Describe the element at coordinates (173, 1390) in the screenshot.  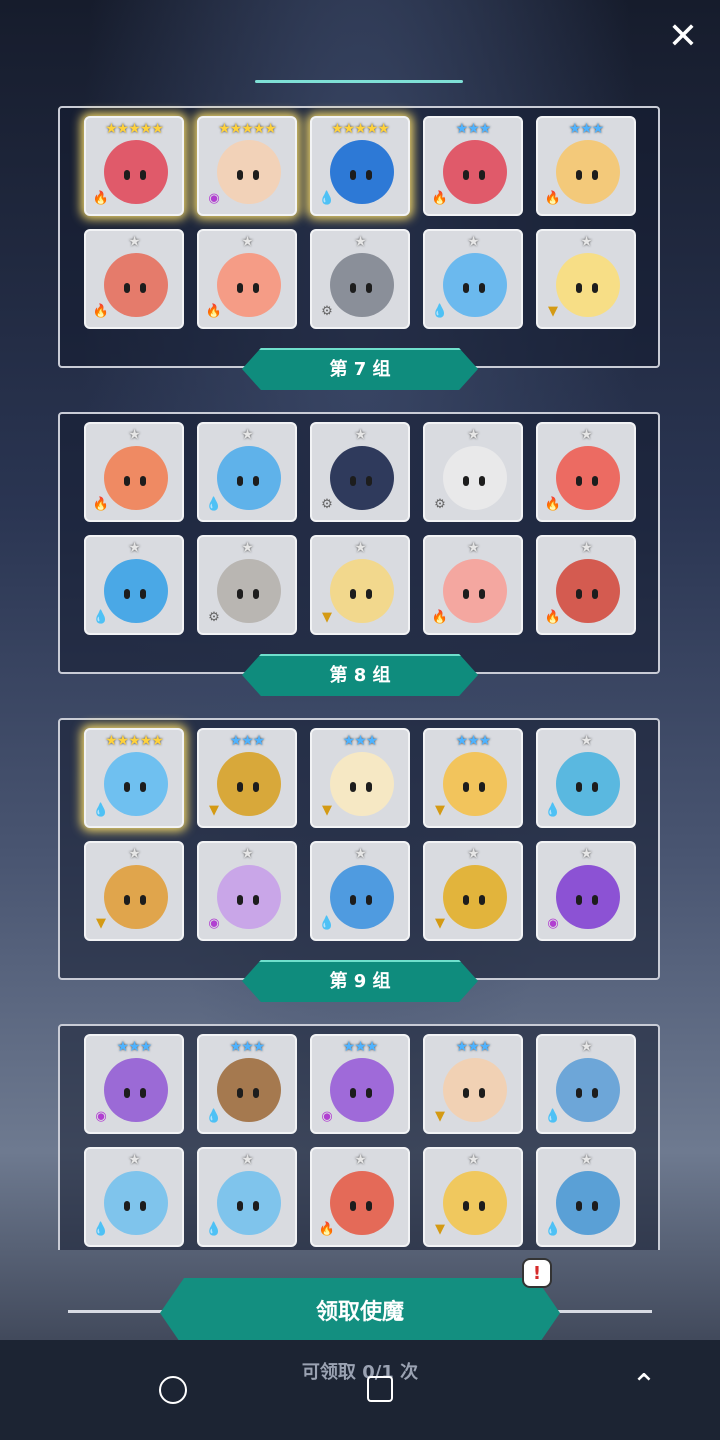
I see `home-icon` at that location.